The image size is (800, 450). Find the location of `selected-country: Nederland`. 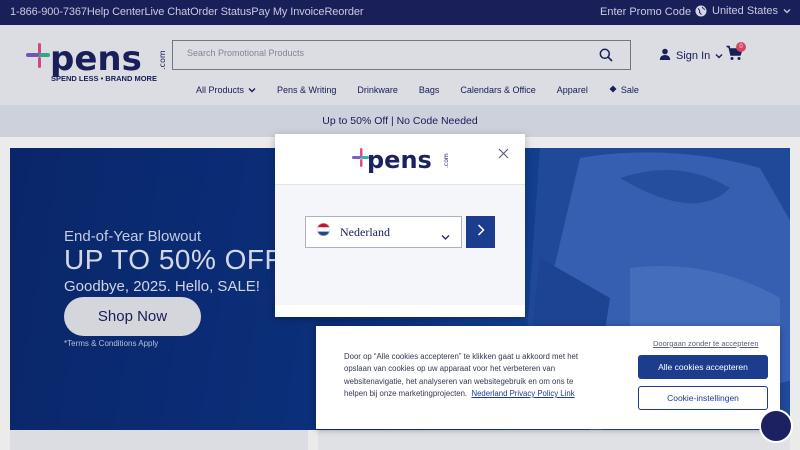

selected-country: Nederland is located at coordinates (365, 231).